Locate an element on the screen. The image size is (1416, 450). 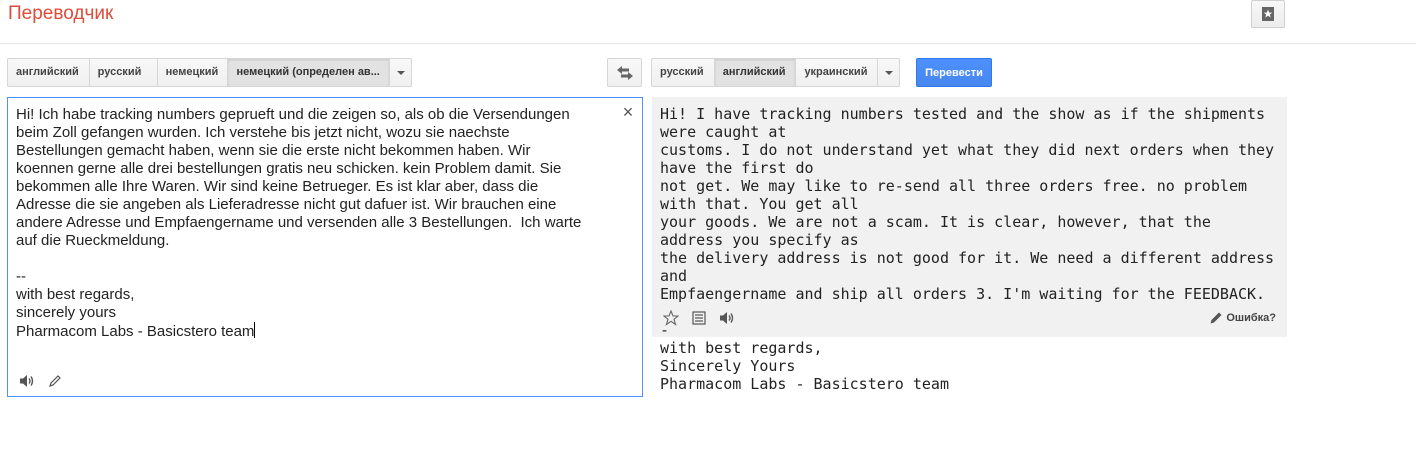
translate-button: Перевести is located at coordinates (954, 72).